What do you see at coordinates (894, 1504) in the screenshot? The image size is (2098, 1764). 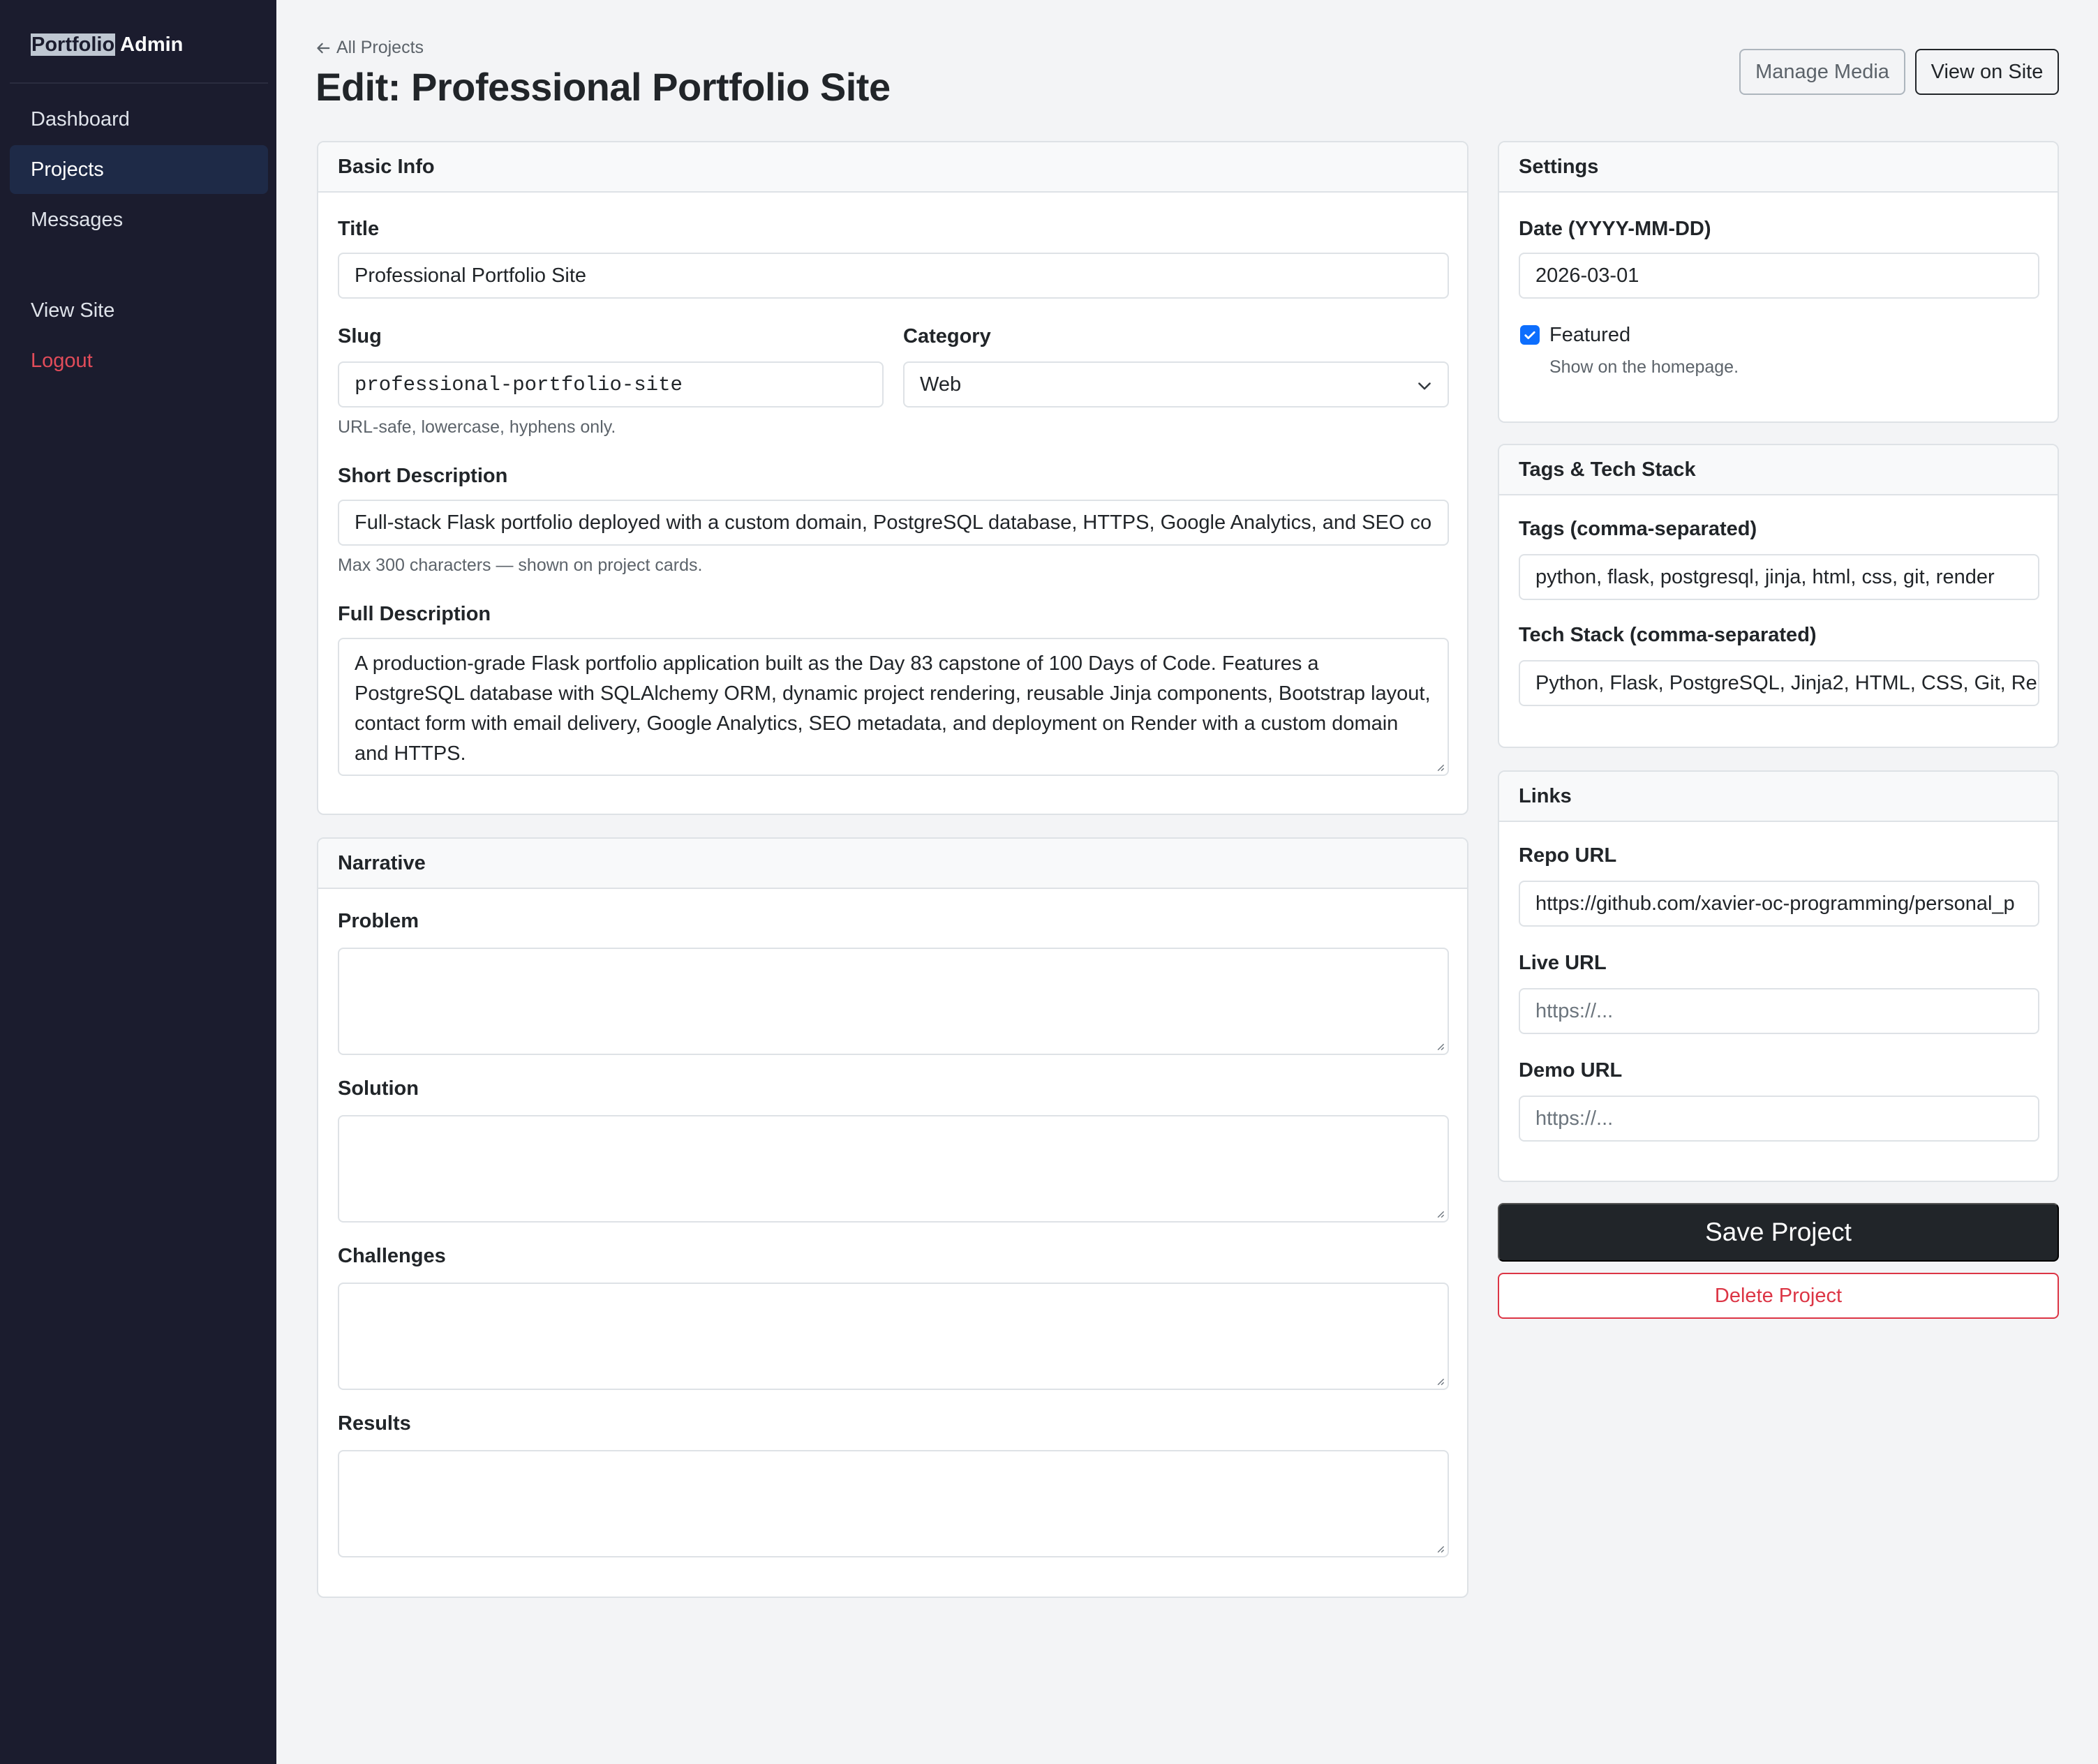 I see `results-textarea` at bounding box center [894, 1504].